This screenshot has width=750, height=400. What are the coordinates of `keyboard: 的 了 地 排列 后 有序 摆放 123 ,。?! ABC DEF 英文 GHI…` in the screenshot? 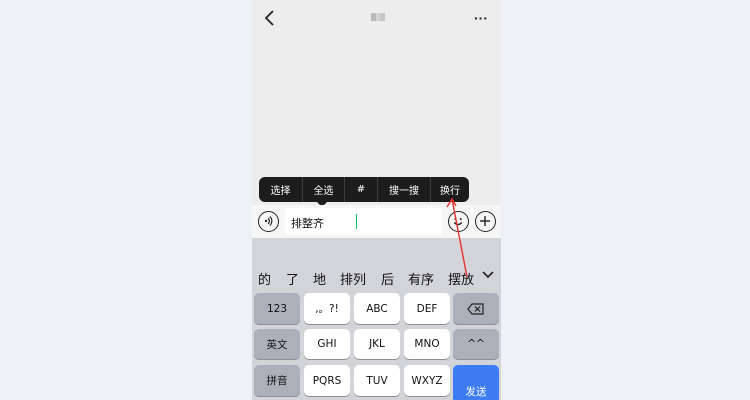 It's located at (376, 319).